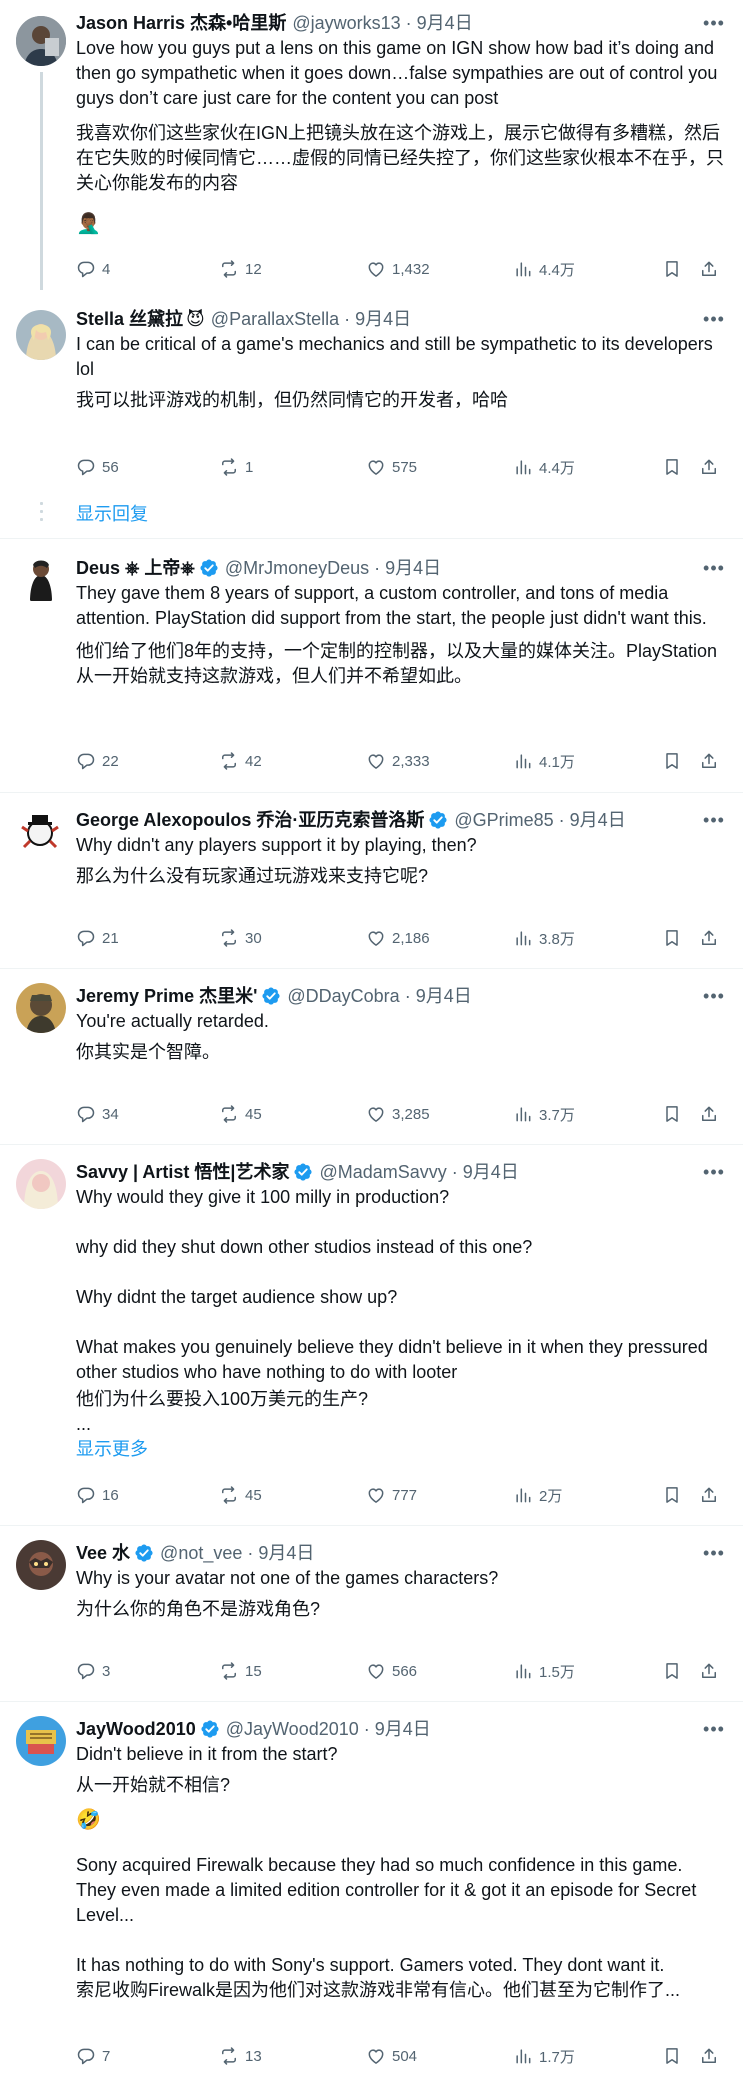 The width and height of the screenshot is (743, 2083). Describe the element at coordinates (201, 1553) in the screenshot. I see `user-handle: @not_vee` at that location.